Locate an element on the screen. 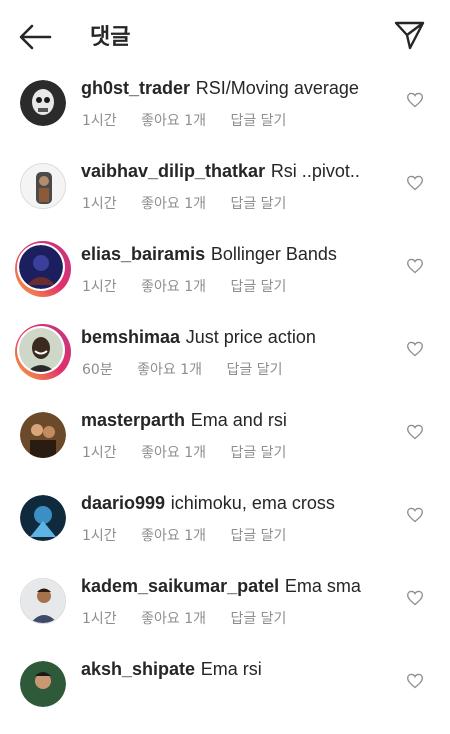  comment-line: kadem_saikumar_patel Ema sma is located at coordinates (221, 586).